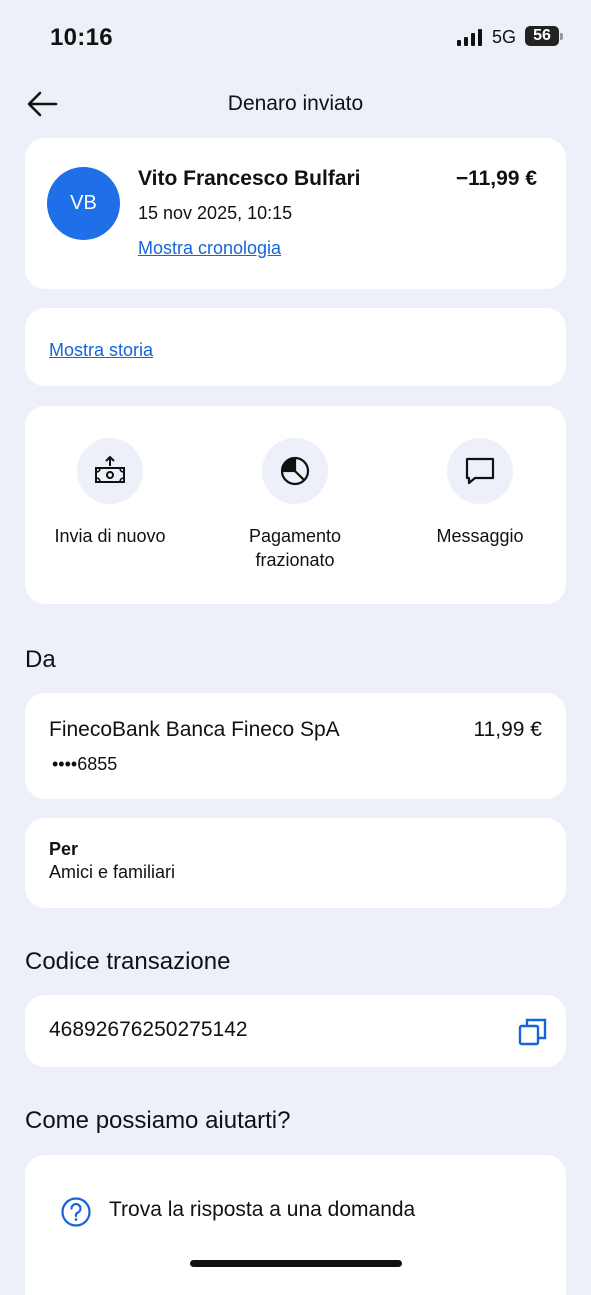 The width and height of the screenshot is (591, 1295). I want to click on recipient-name: Vito Francesco Bulfari, so click(249, 178).